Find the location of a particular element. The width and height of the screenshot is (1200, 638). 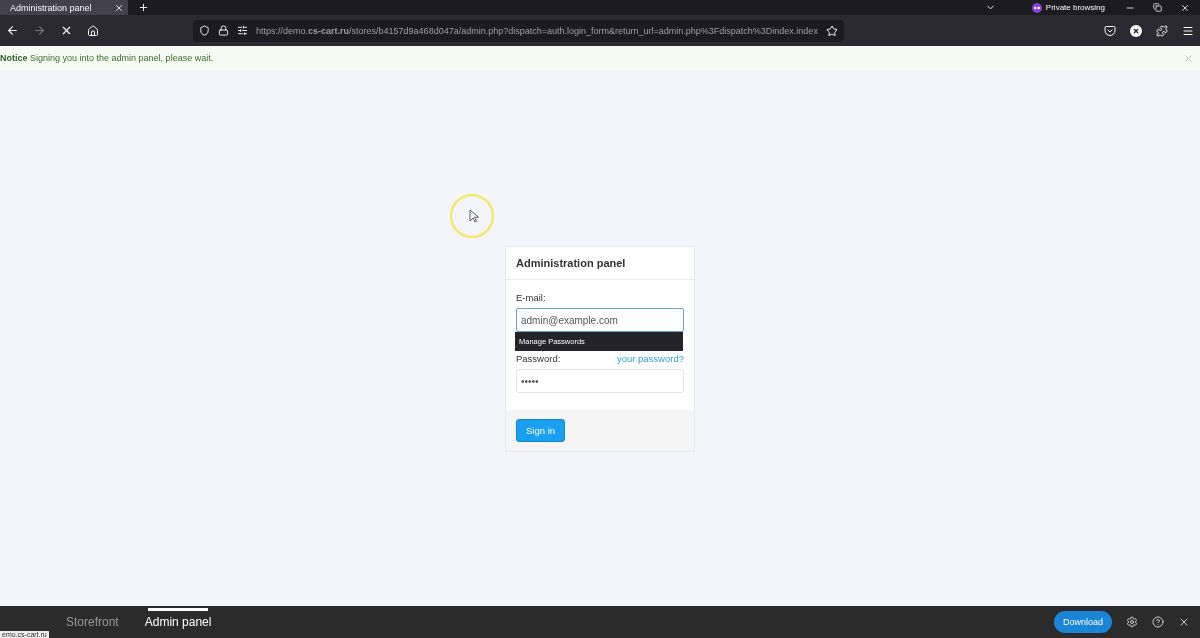

back-icon is located at coordinates (12, 30).